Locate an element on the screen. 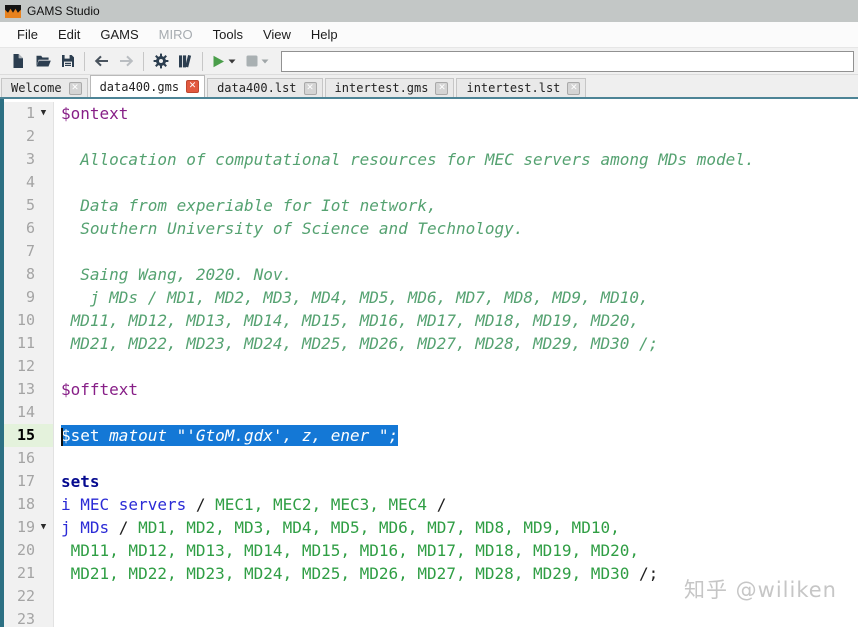 This screenshot has height=627, width=858. line-number: 7 is located at coordinates (30, 251).